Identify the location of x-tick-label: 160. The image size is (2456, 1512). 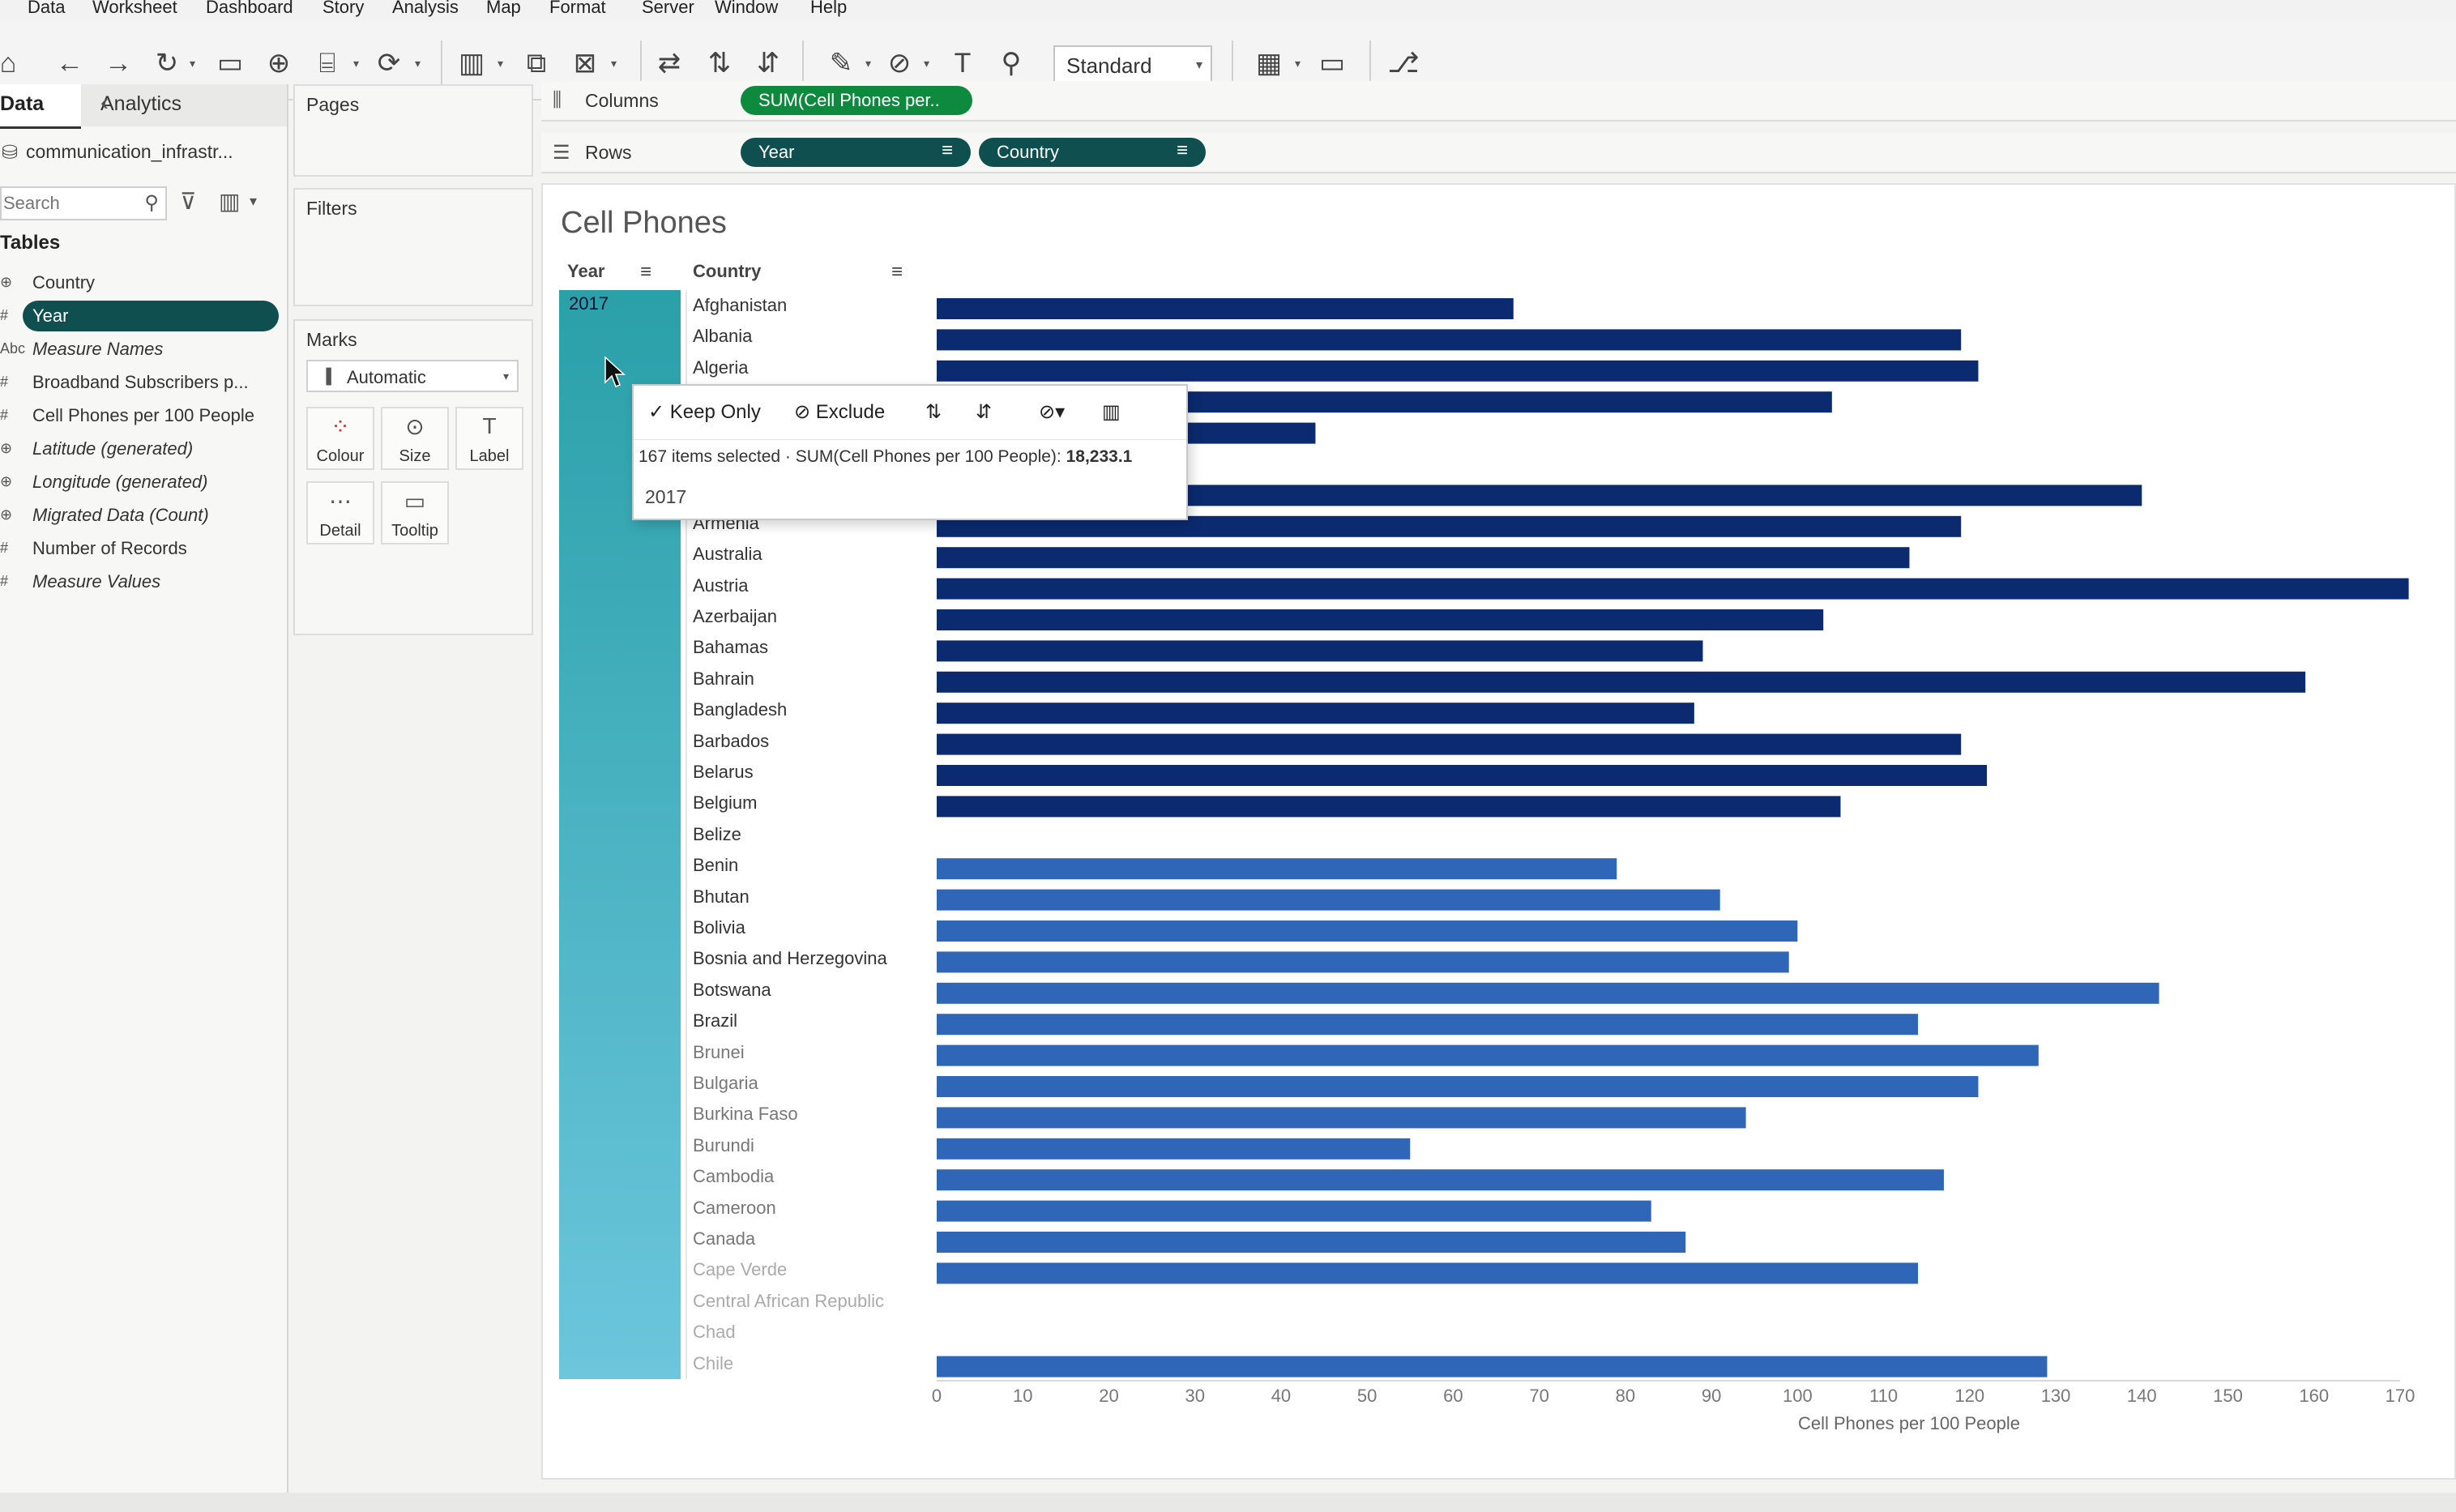
(2314, 1396).